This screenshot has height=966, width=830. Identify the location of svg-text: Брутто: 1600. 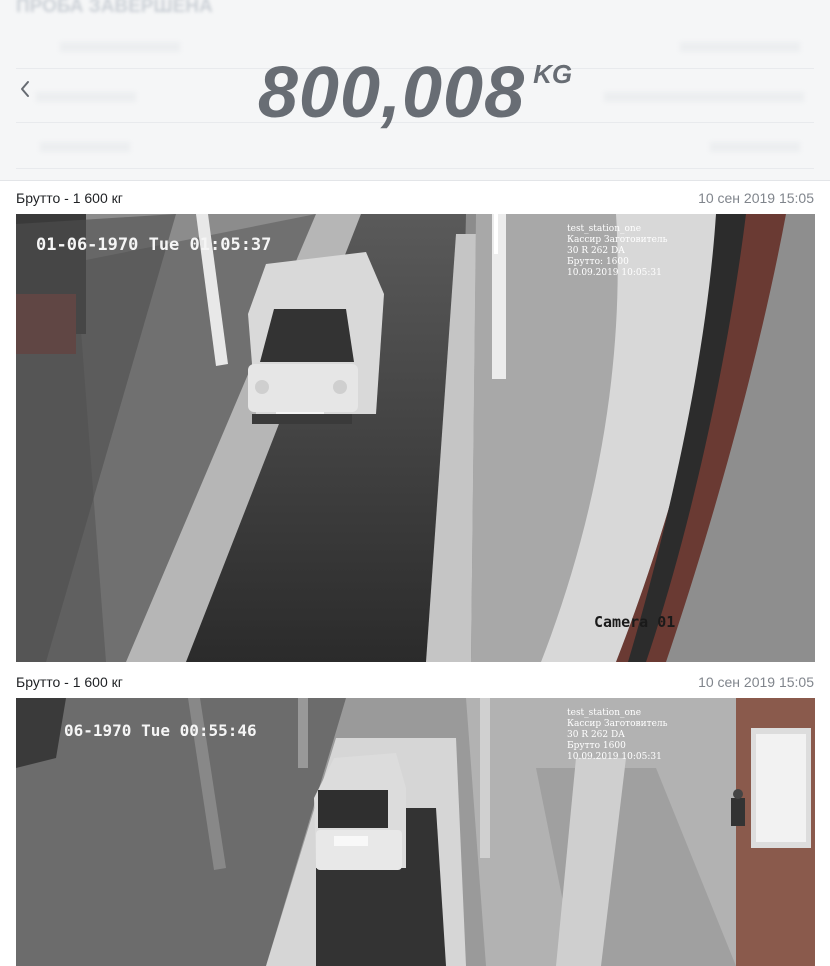
(598, 262).